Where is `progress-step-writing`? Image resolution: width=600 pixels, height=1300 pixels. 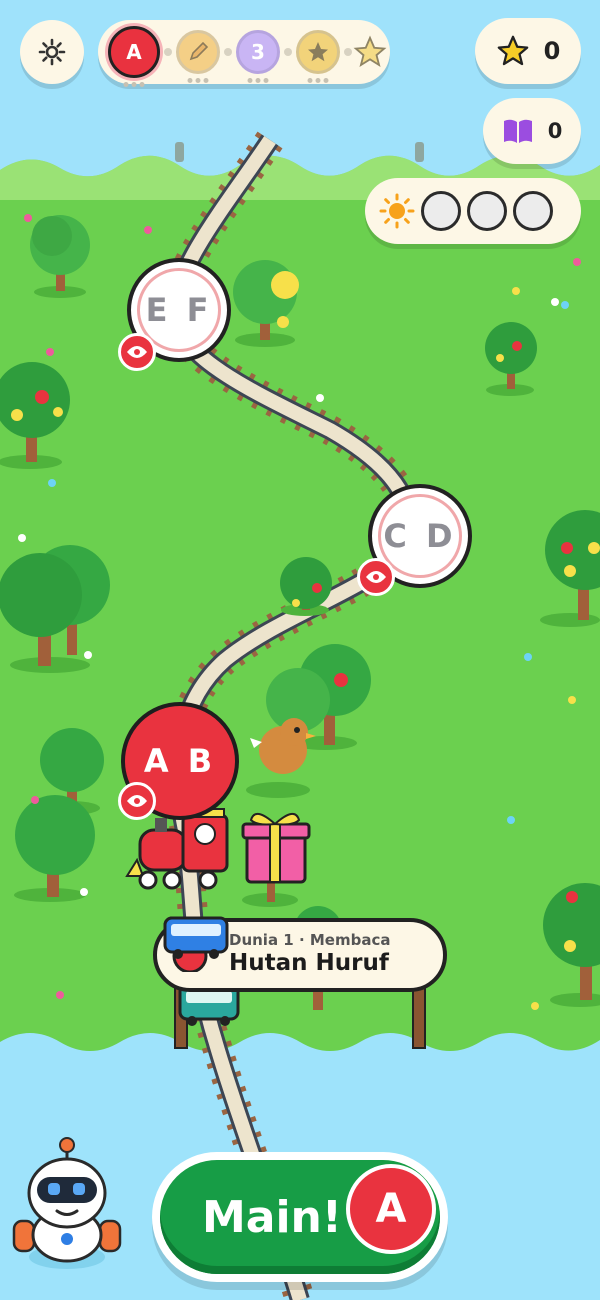
progress-step-writing is located at coordinates (198, 56).